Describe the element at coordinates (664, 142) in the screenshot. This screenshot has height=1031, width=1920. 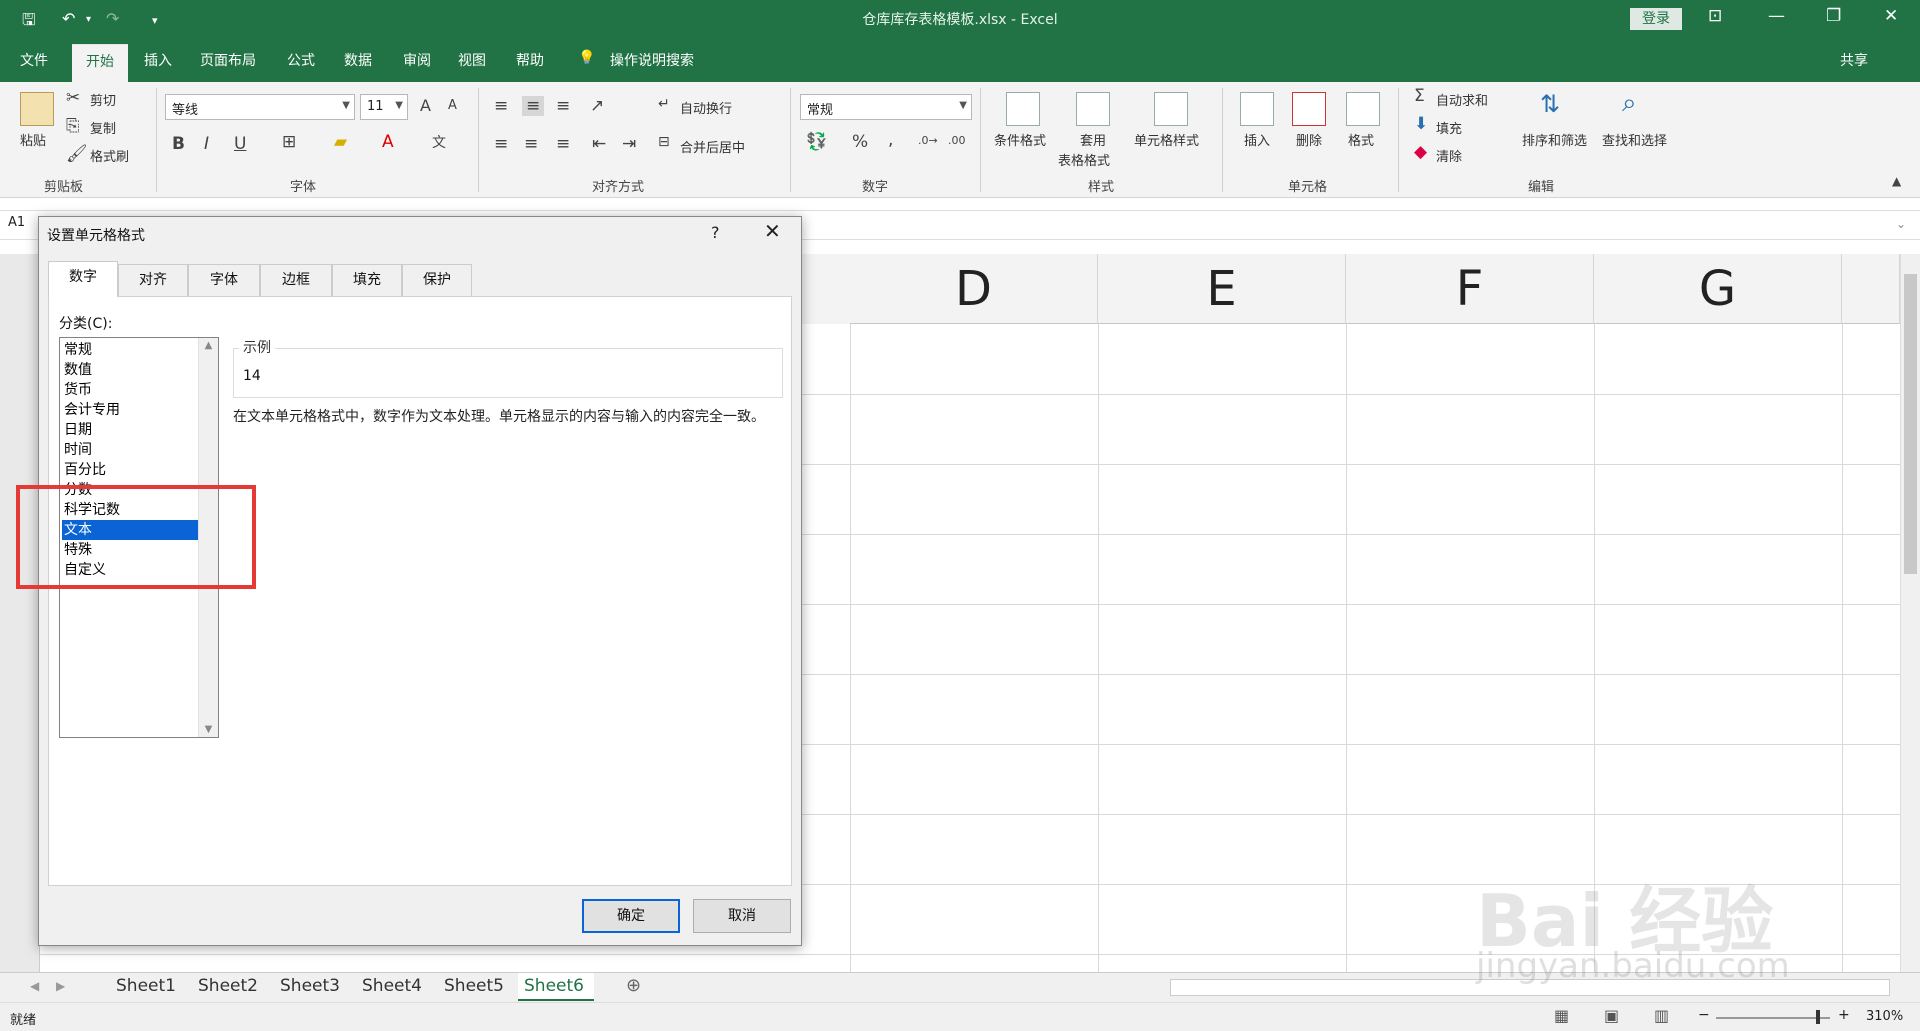
I see `merge-center-icon: ⊟` at that location.